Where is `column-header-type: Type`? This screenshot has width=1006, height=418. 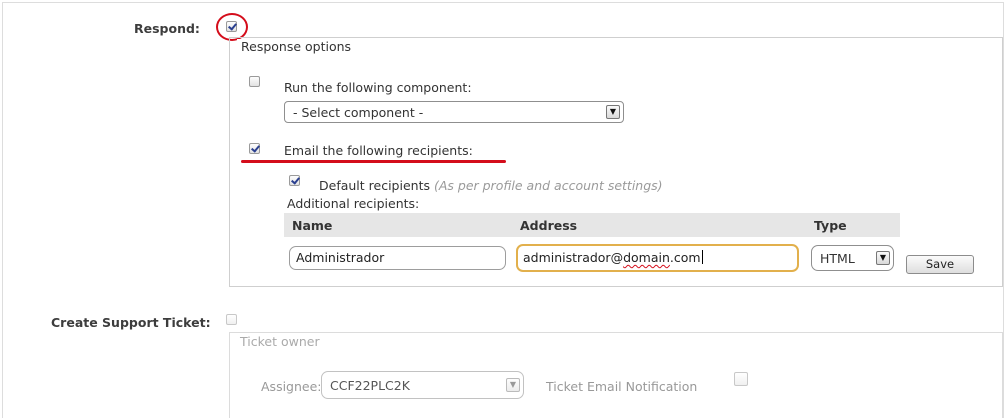 column-header-type: Type is located at coordinates (830, 225).